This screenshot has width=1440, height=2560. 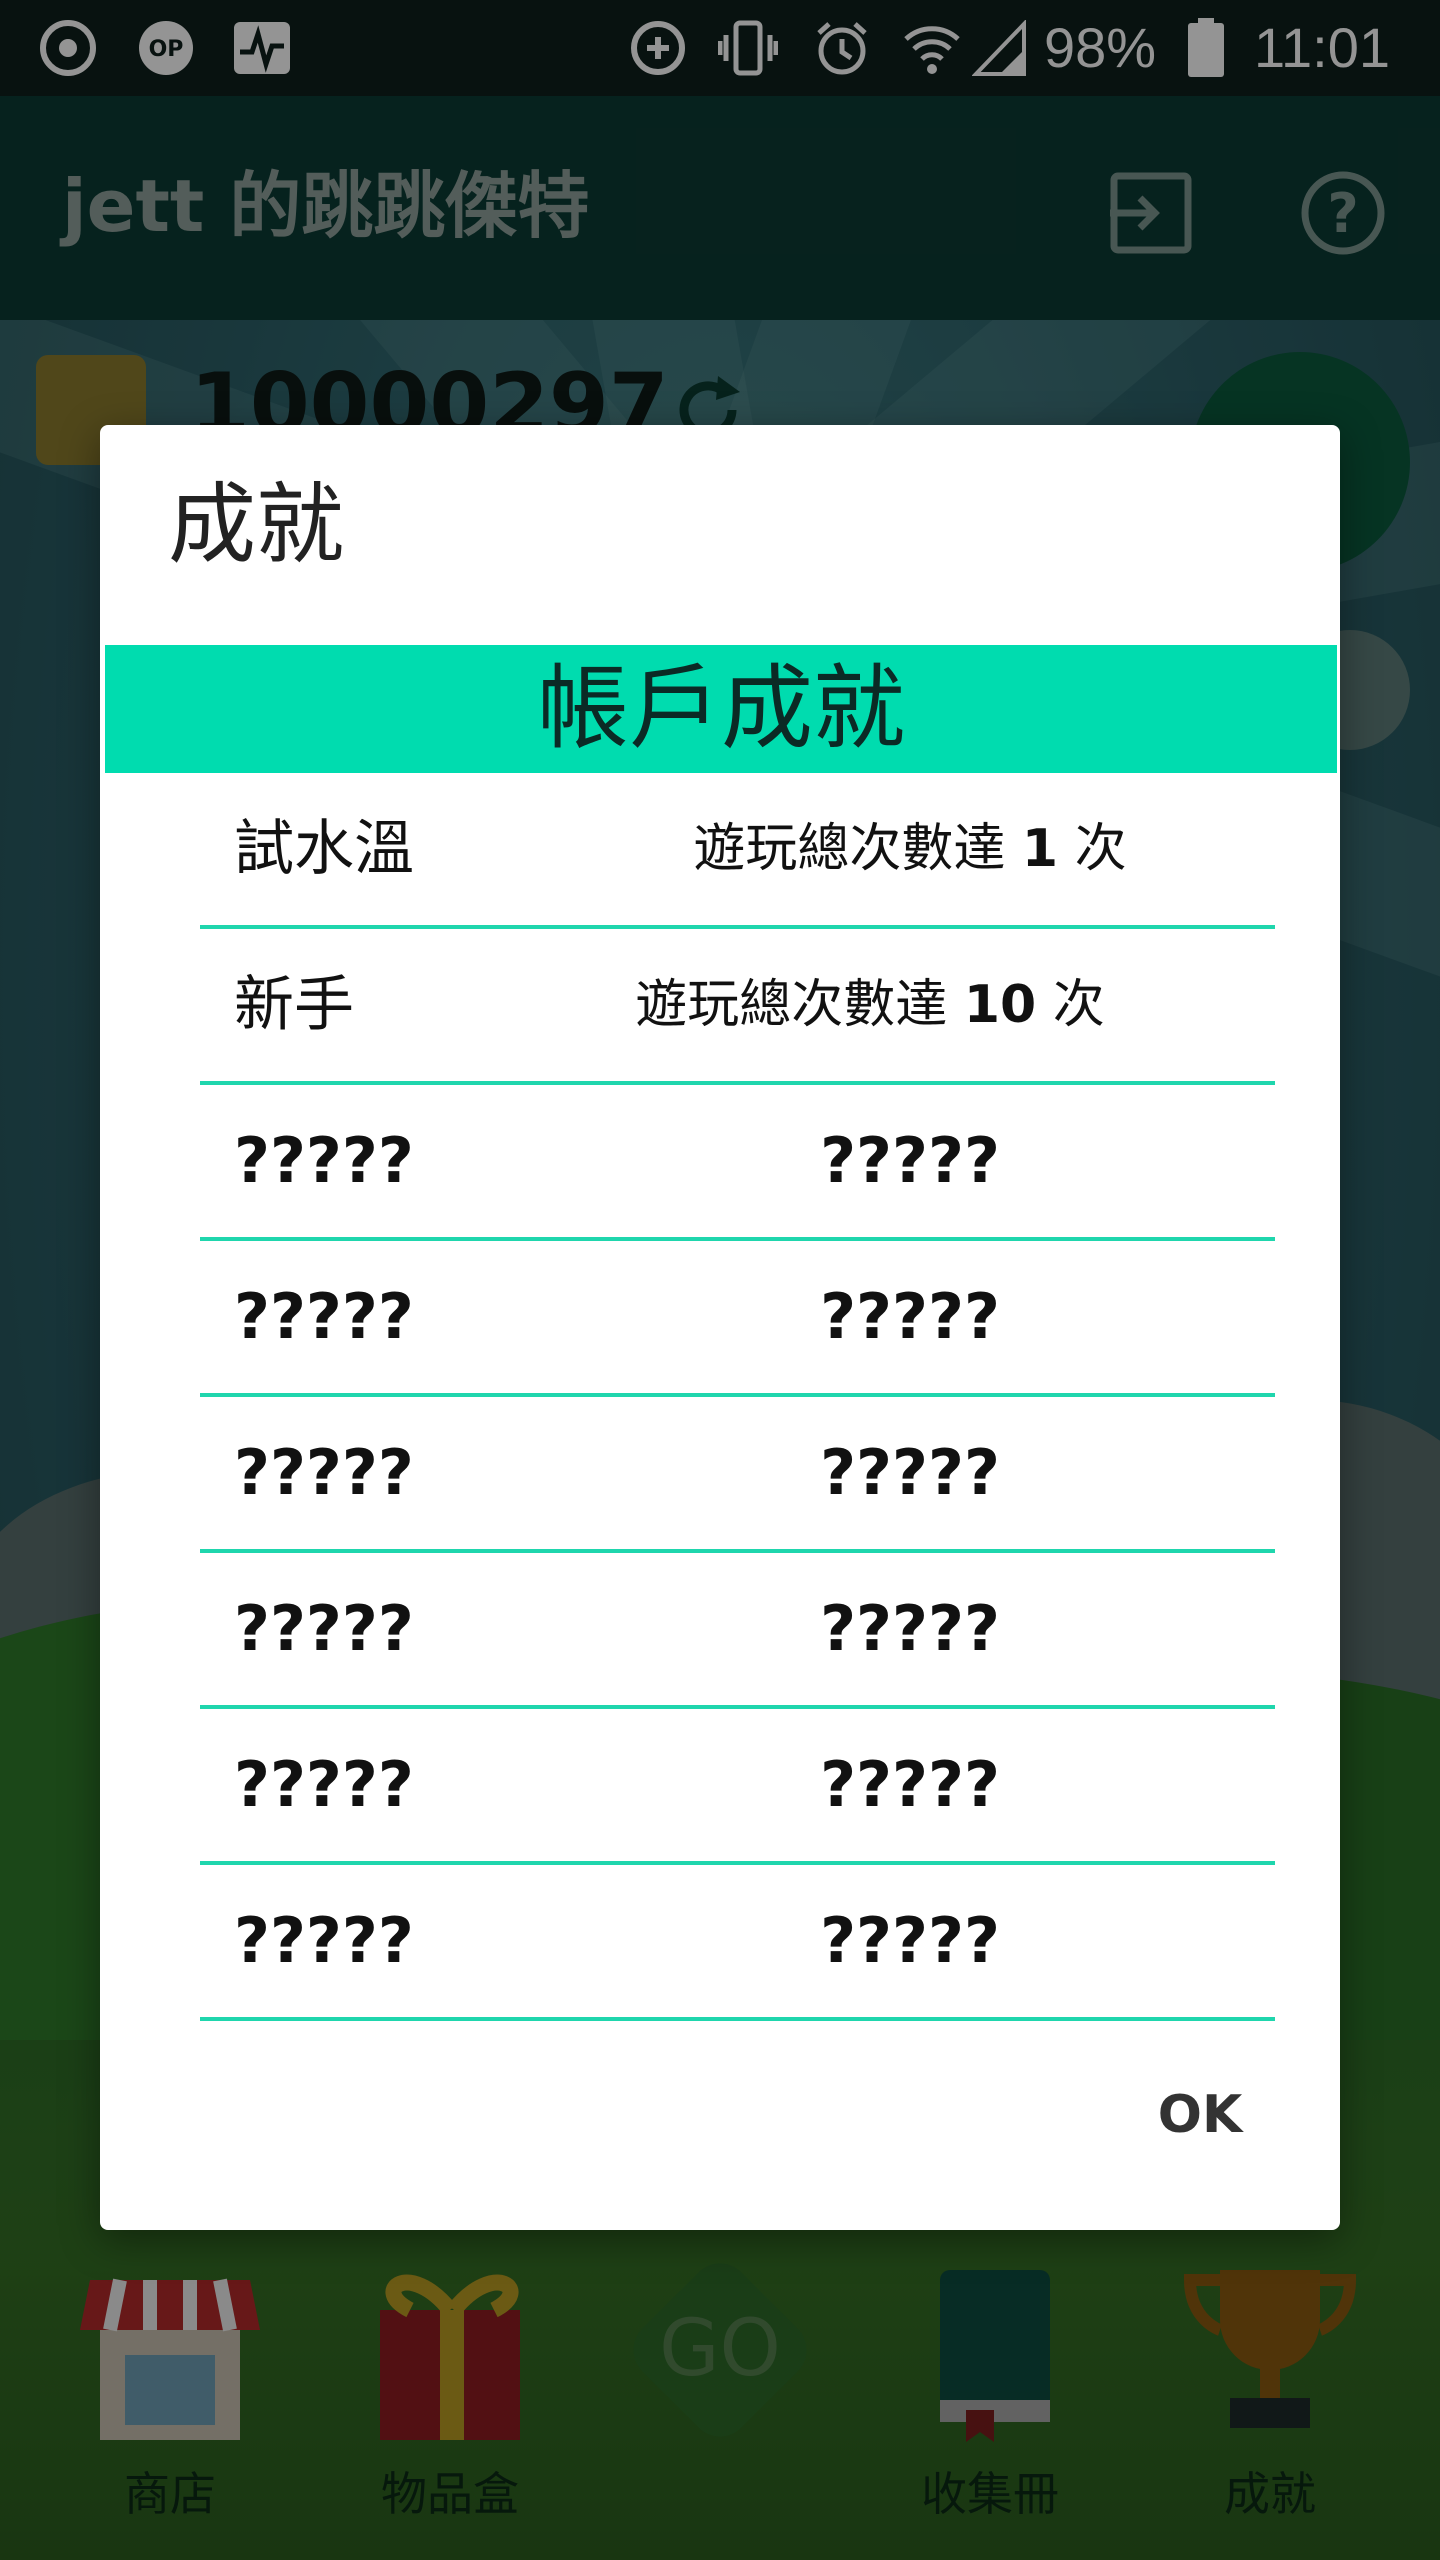 I want to click on achievement-name: 新手, so click(x=294, y=1005).